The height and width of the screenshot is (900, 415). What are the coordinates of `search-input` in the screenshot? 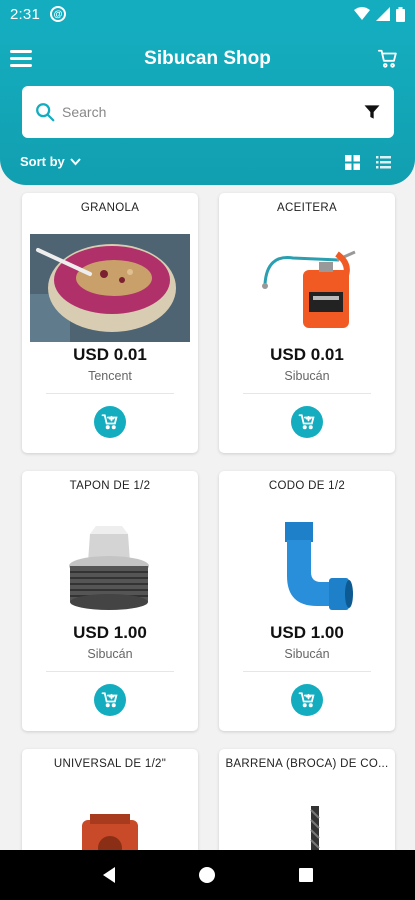 It's located at (212, 112).